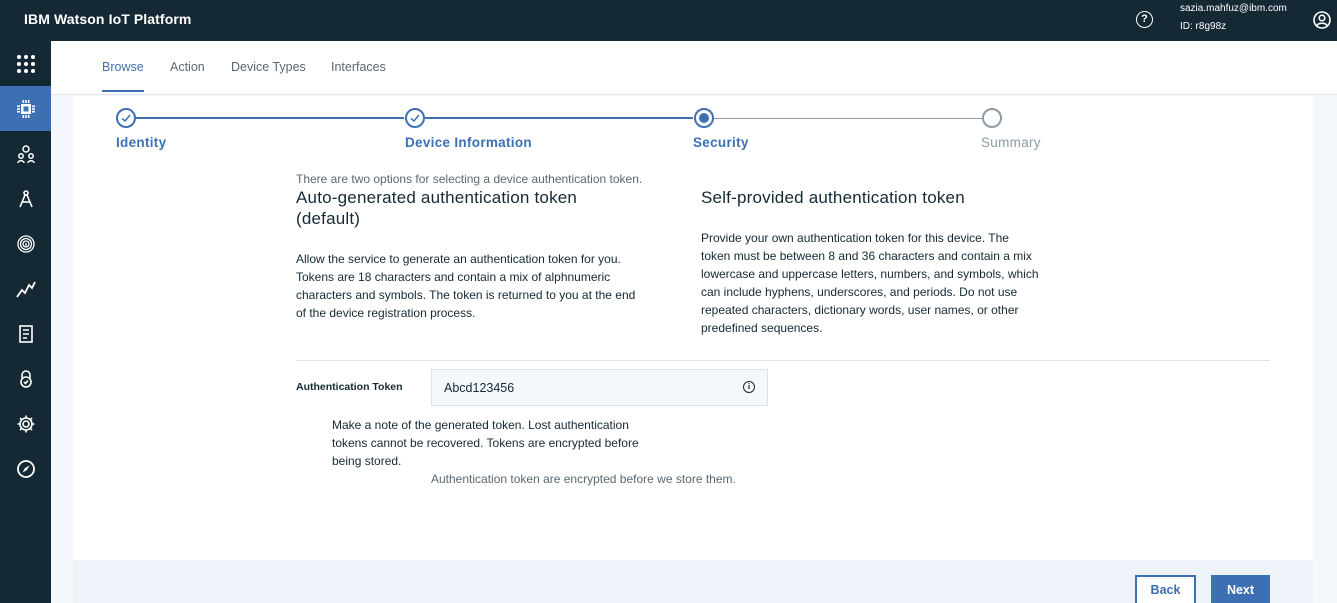 The image size is (1337, 603). What do you see at coordinates (25, 288) in the screenshot?
I see `usage-chart-icon` at bounding box center [25, 288].